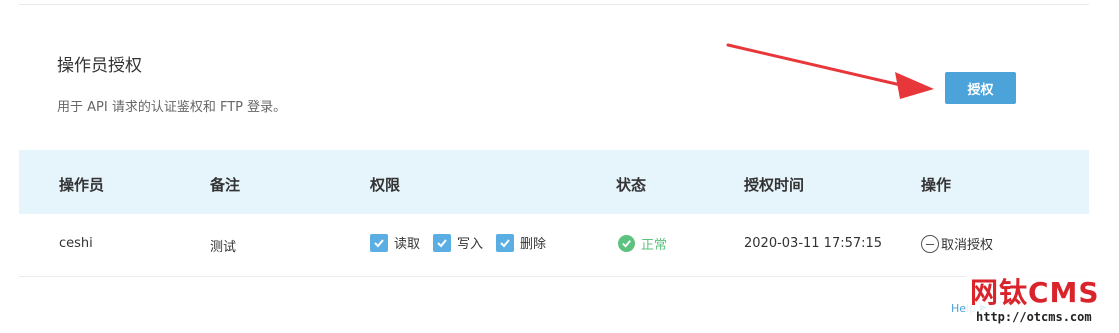 Image resolution: width=1119 pixels, height=333 pixels. I want to click on authorize-button: 授权, so click(980, 88).